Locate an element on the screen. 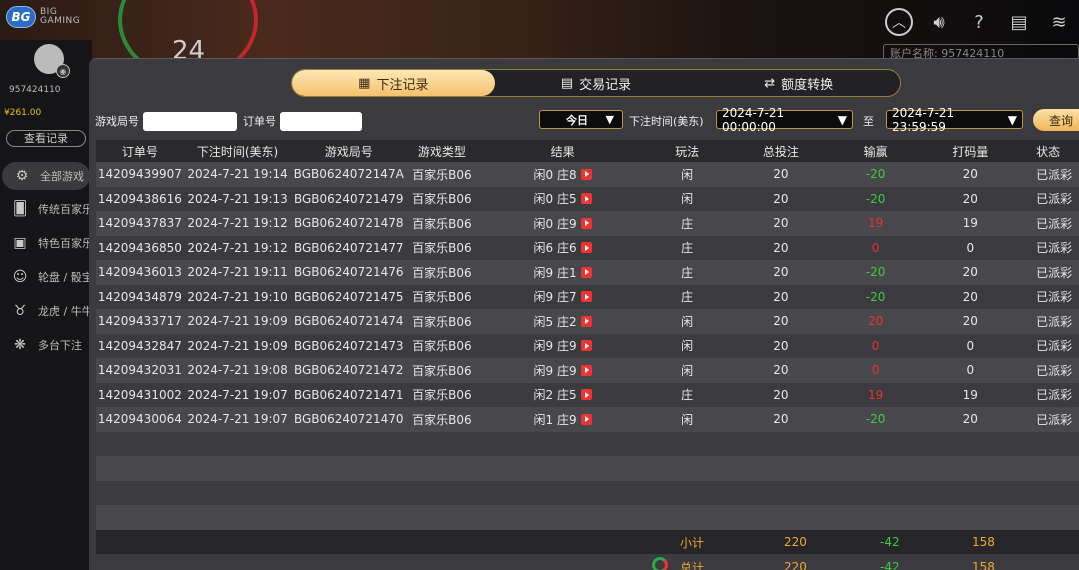 Image resolution: width=1079 pixels, height=570 pixels. cell-order: 14209436850 is located at coordinates (140, 248).